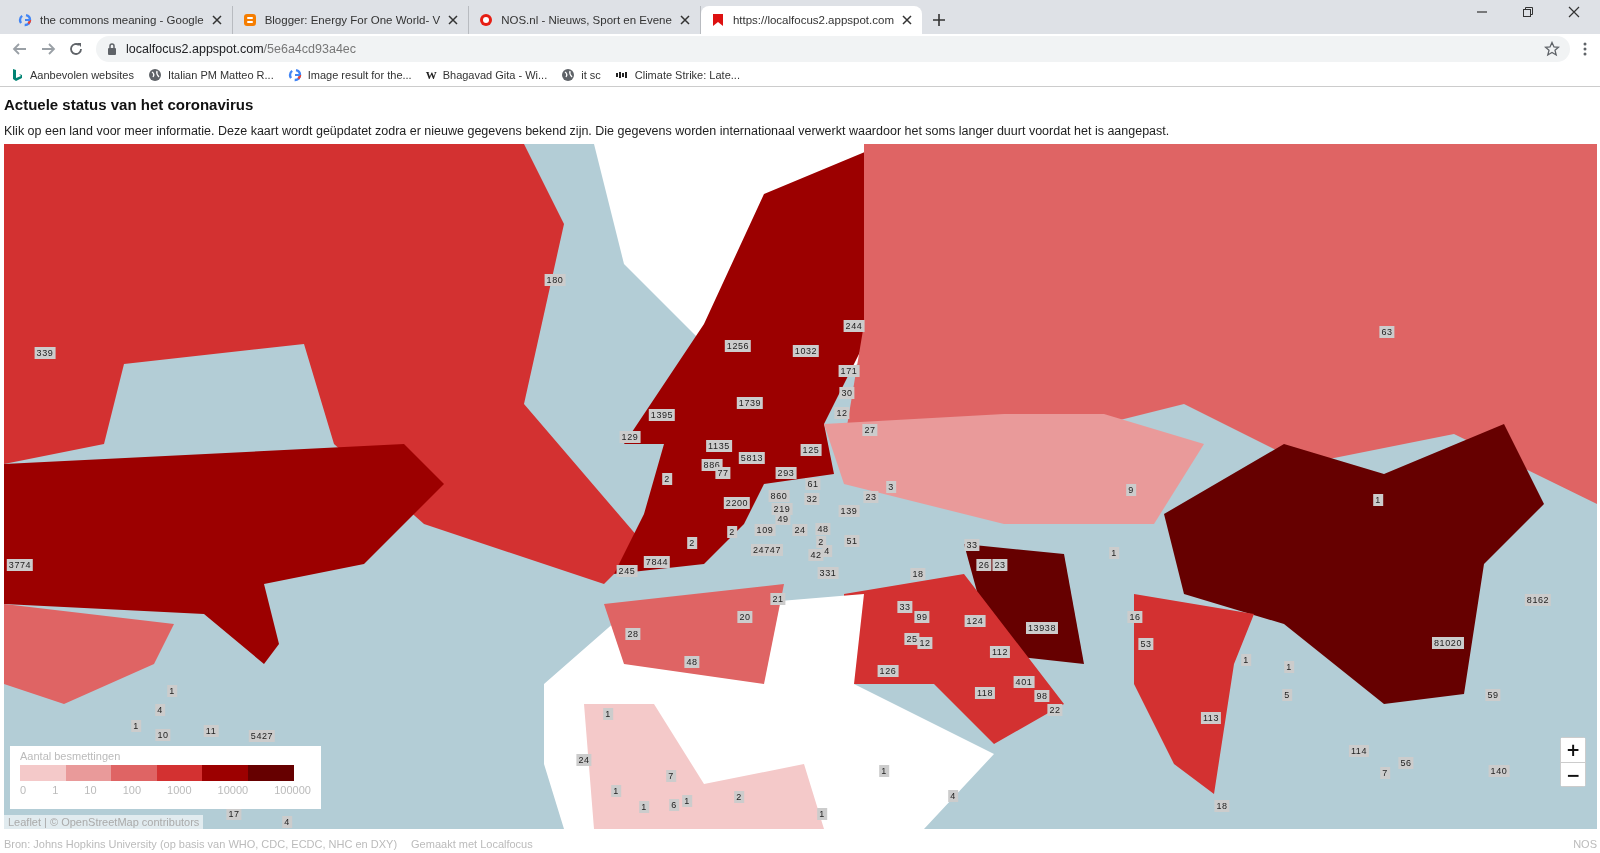 The height and width of the screenshot is (853, 1600). What do you see at coordinates (1055, 710) in the screenshot?
I see `case-count-label: 22` at bounding box center [1055, 710].